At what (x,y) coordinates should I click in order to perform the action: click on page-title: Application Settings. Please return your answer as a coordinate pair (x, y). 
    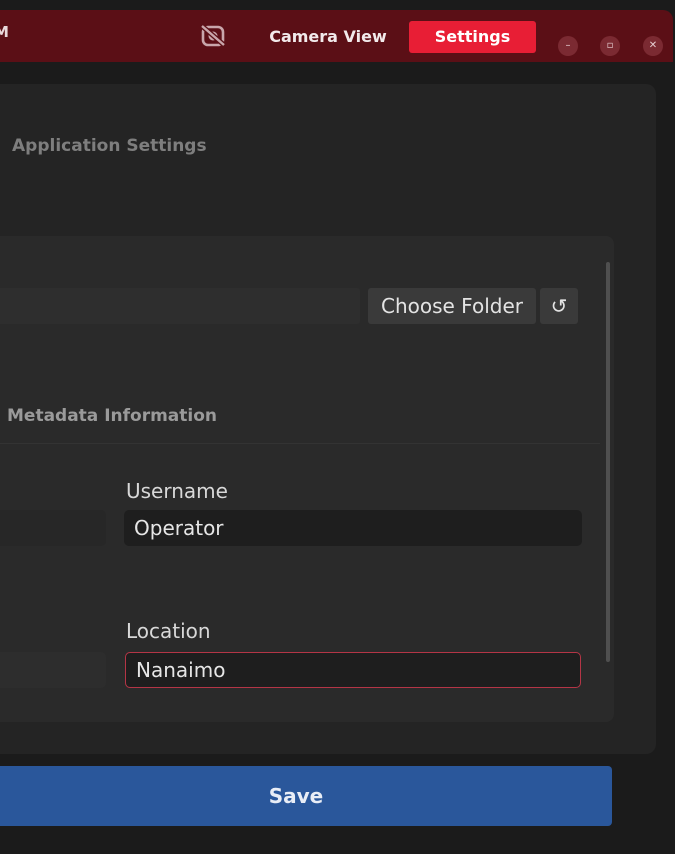
    Looking at the image, I should click on (109, 146).